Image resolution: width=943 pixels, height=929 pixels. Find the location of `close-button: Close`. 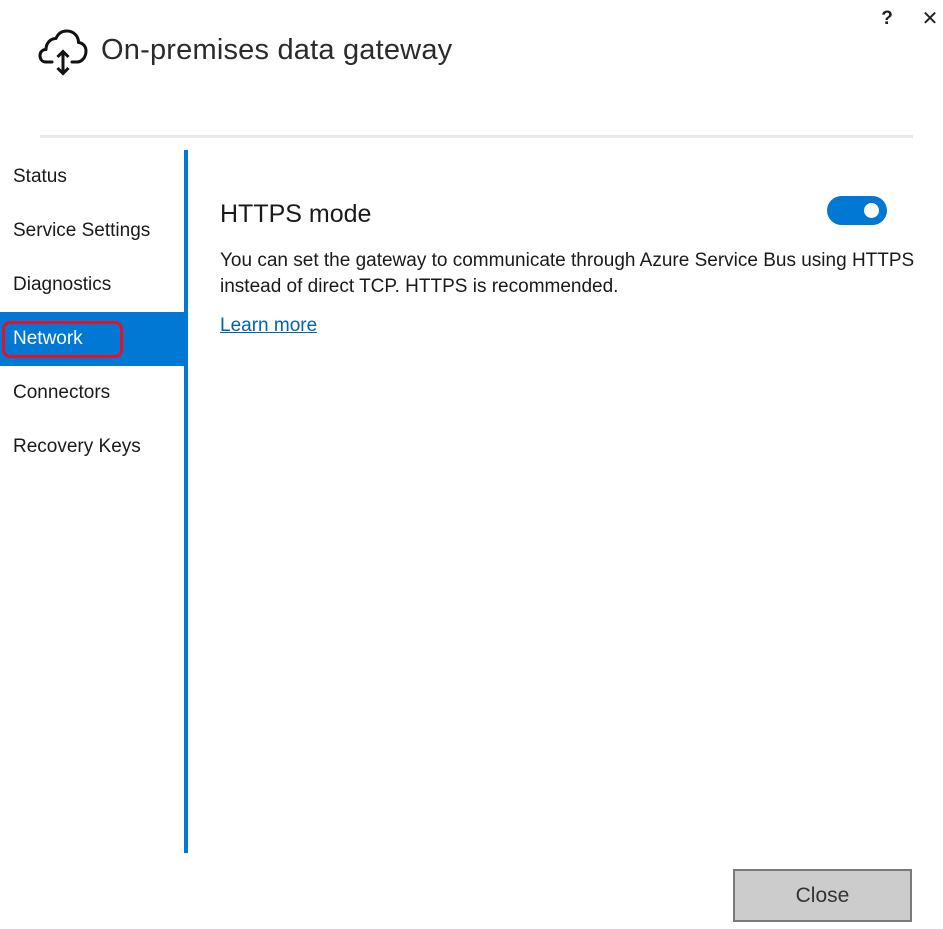

close-button: Close is located at coordinates (822, 895).